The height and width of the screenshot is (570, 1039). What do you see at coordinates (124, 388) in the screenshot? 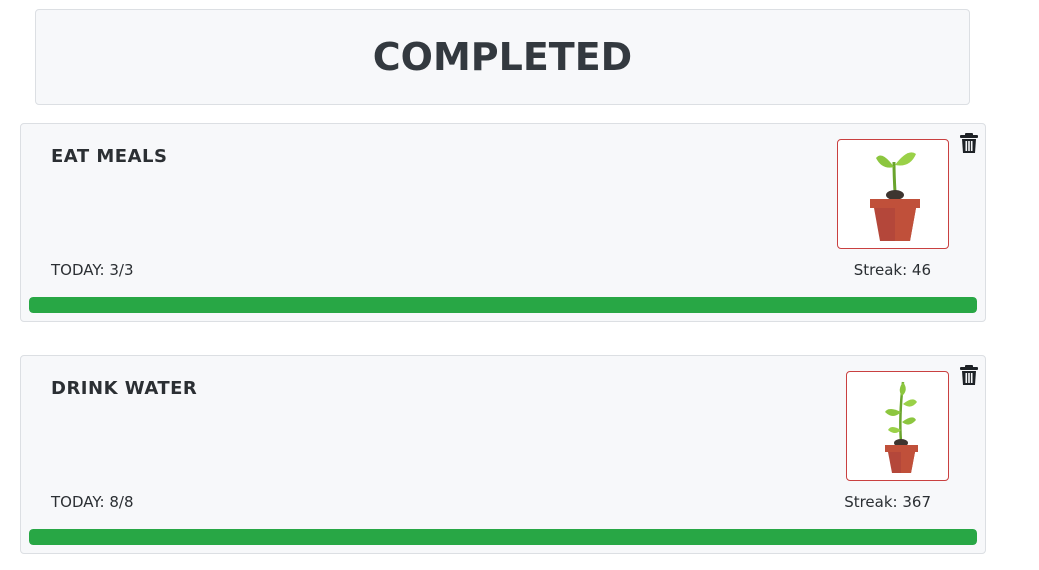
I see `habit-title: DRINK WATER` at bounding box center [124, 388].